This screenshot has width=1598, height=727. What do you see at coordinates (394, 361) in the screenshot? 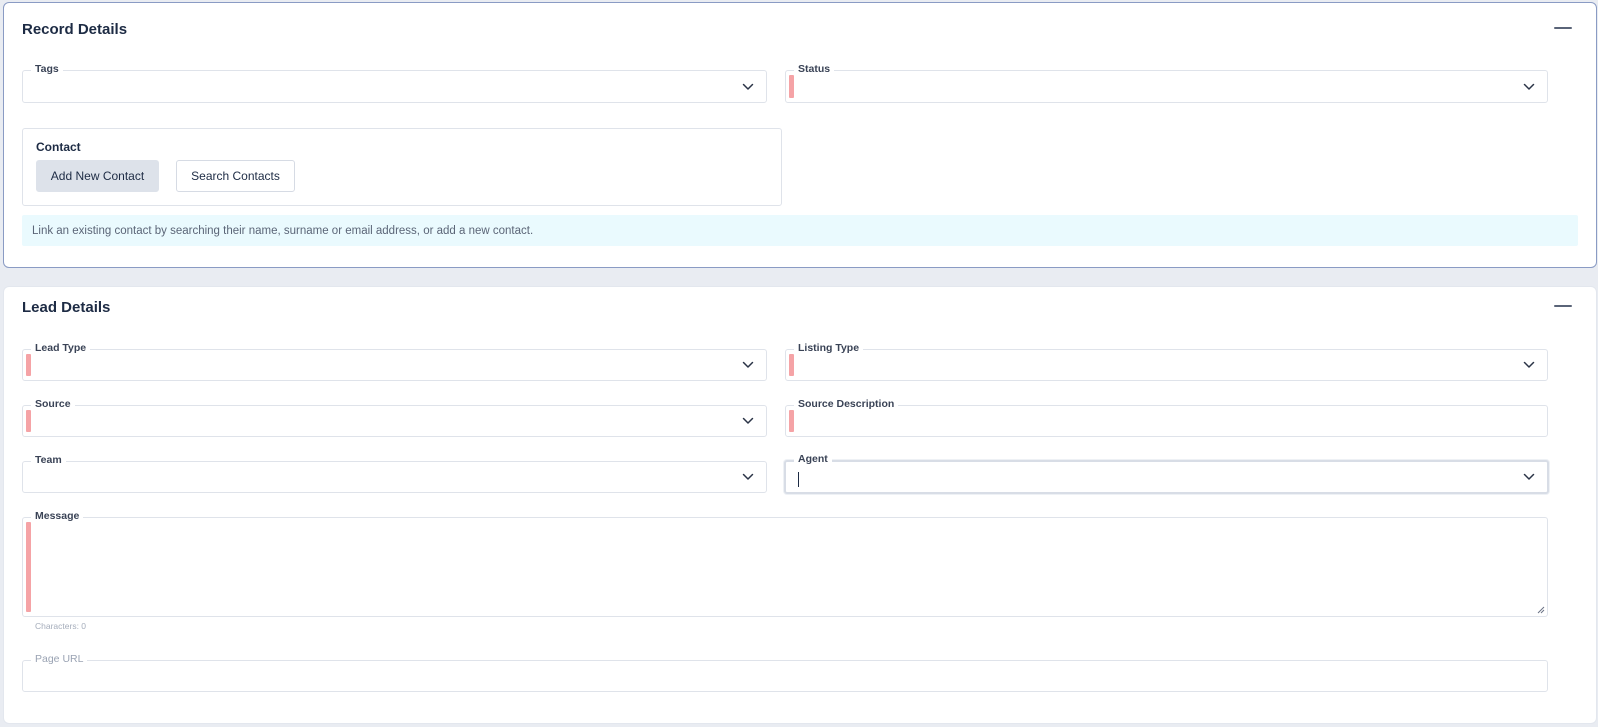
I see `lead-type-select: Lead Type` at bounding box center [394, 361].